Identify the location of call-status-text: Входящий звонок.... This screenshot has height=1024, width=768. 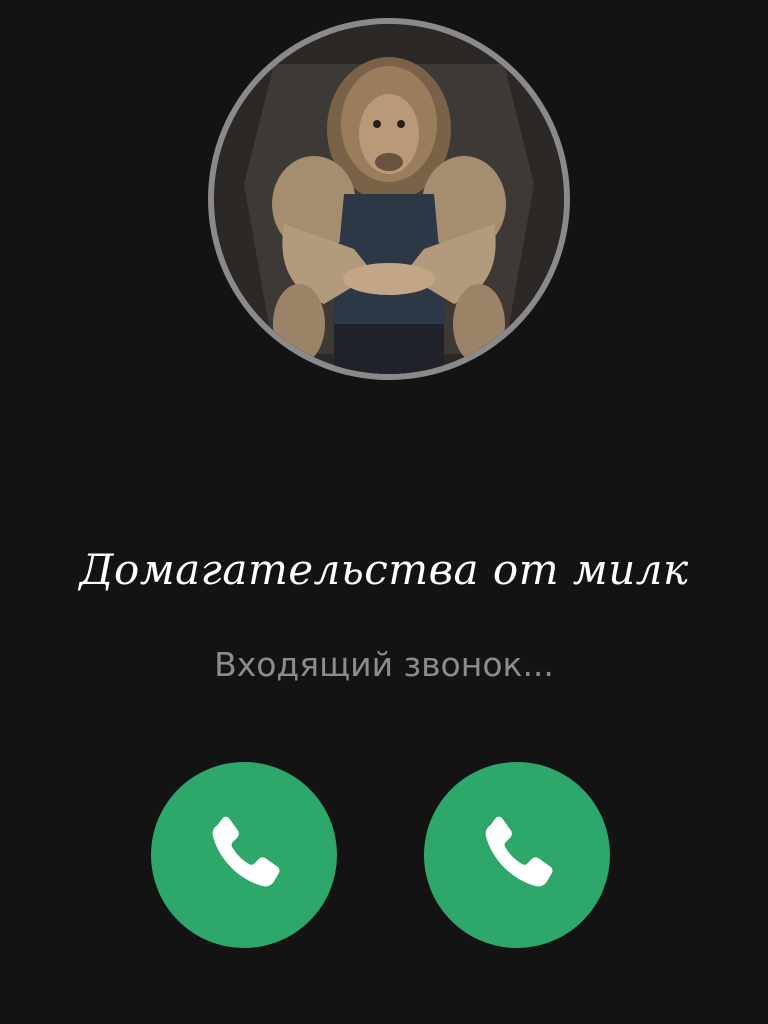
(384, 664).